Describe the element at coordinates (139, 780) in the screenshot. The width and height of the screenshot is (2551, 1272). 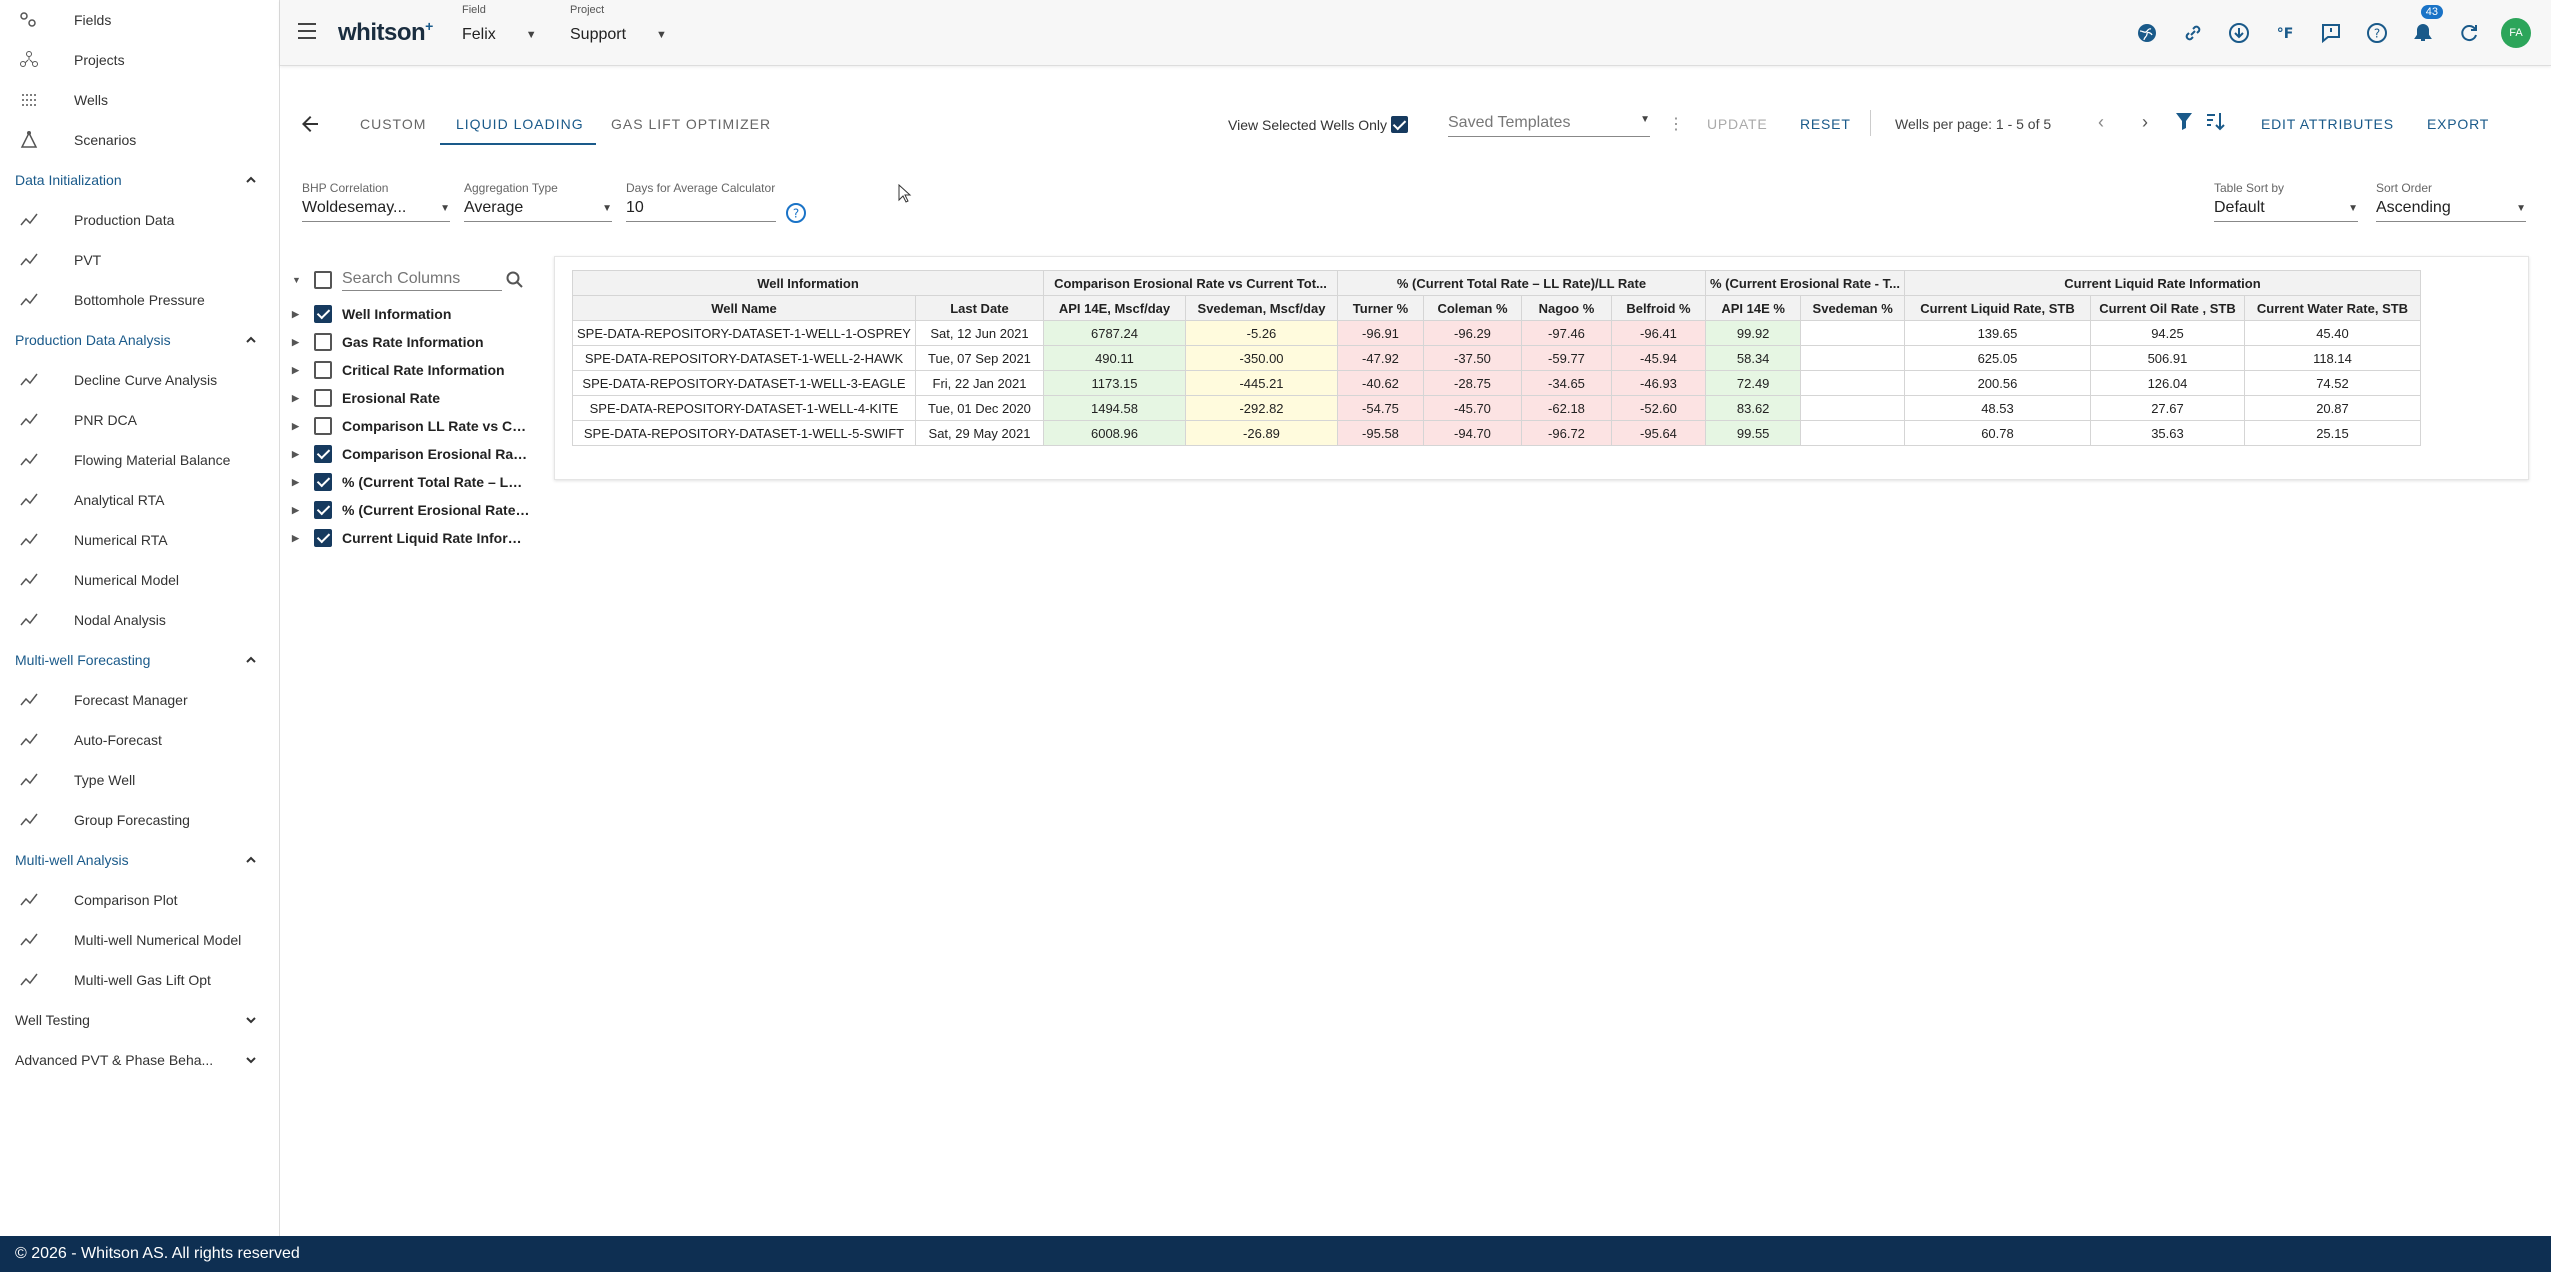
I see `sidebar-item-type-well: Type Well` at that location.